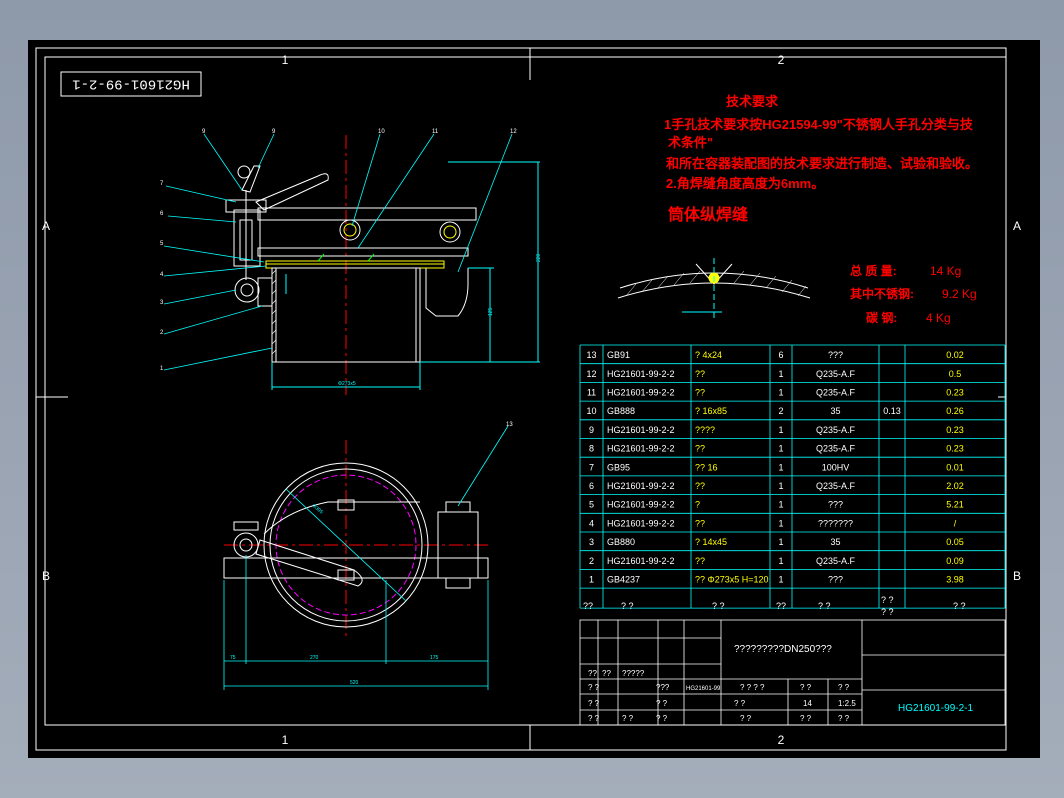  What do you see at coordinates (539, 257) in the screenshot?
I see `svg-text: 220` at bounding box center [539, 257].